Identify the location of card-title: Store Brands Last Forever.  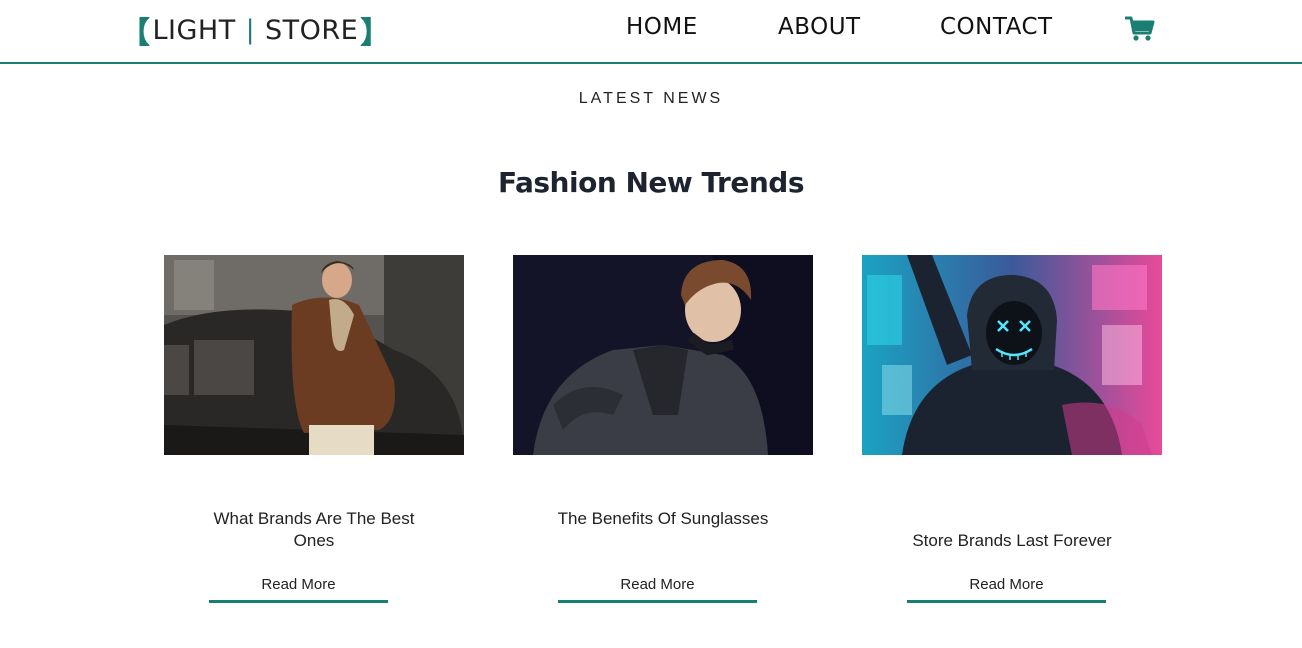
(1012, 541).